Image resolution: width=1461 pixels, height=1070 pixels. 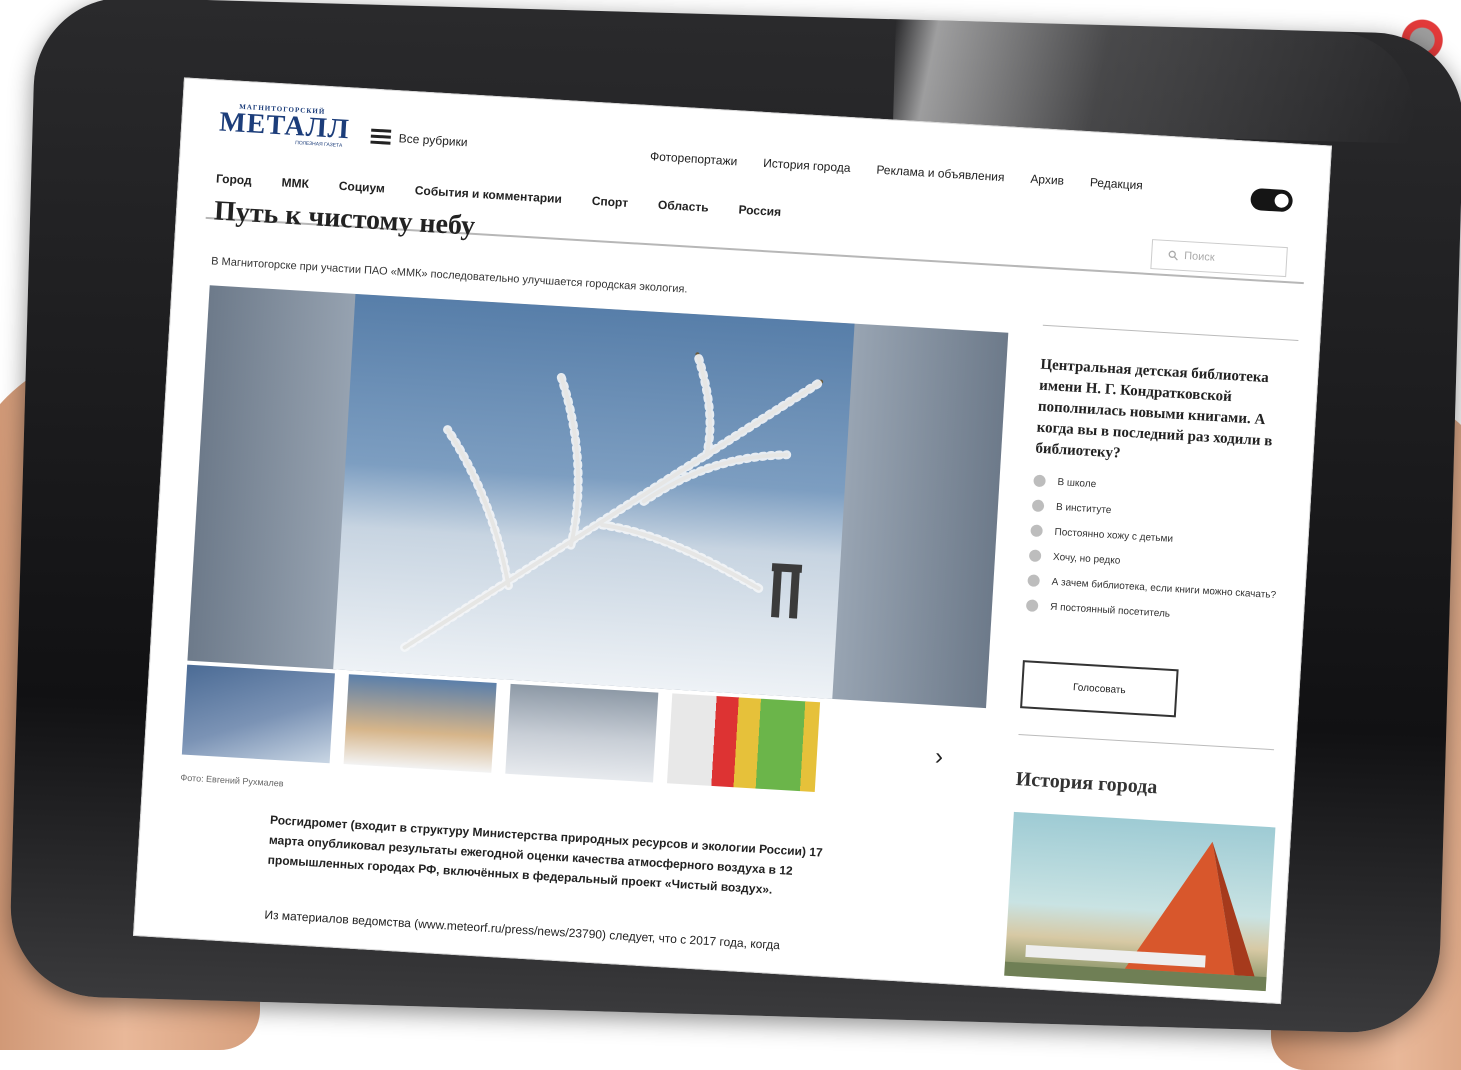 I want to click on poll-option-label: Постоянно хожу с детьми, so click(x=1114, y=535).